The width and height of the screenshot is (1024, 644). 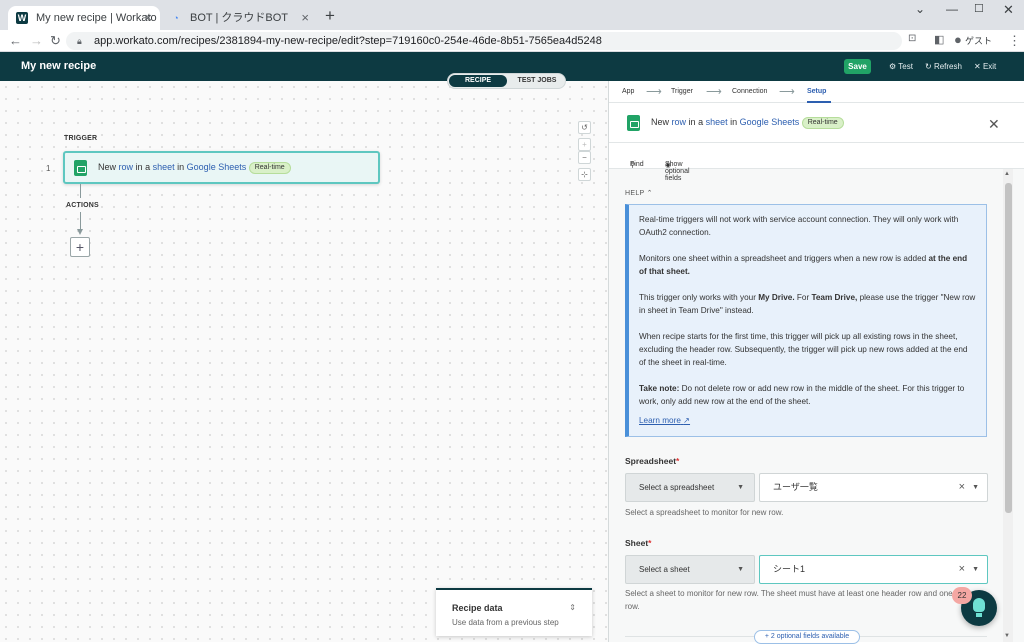 What do you see at coordinates (22, 18) in the screenshot?
I see `workato-favicon-icon: W` at bounding box center [22, 18].